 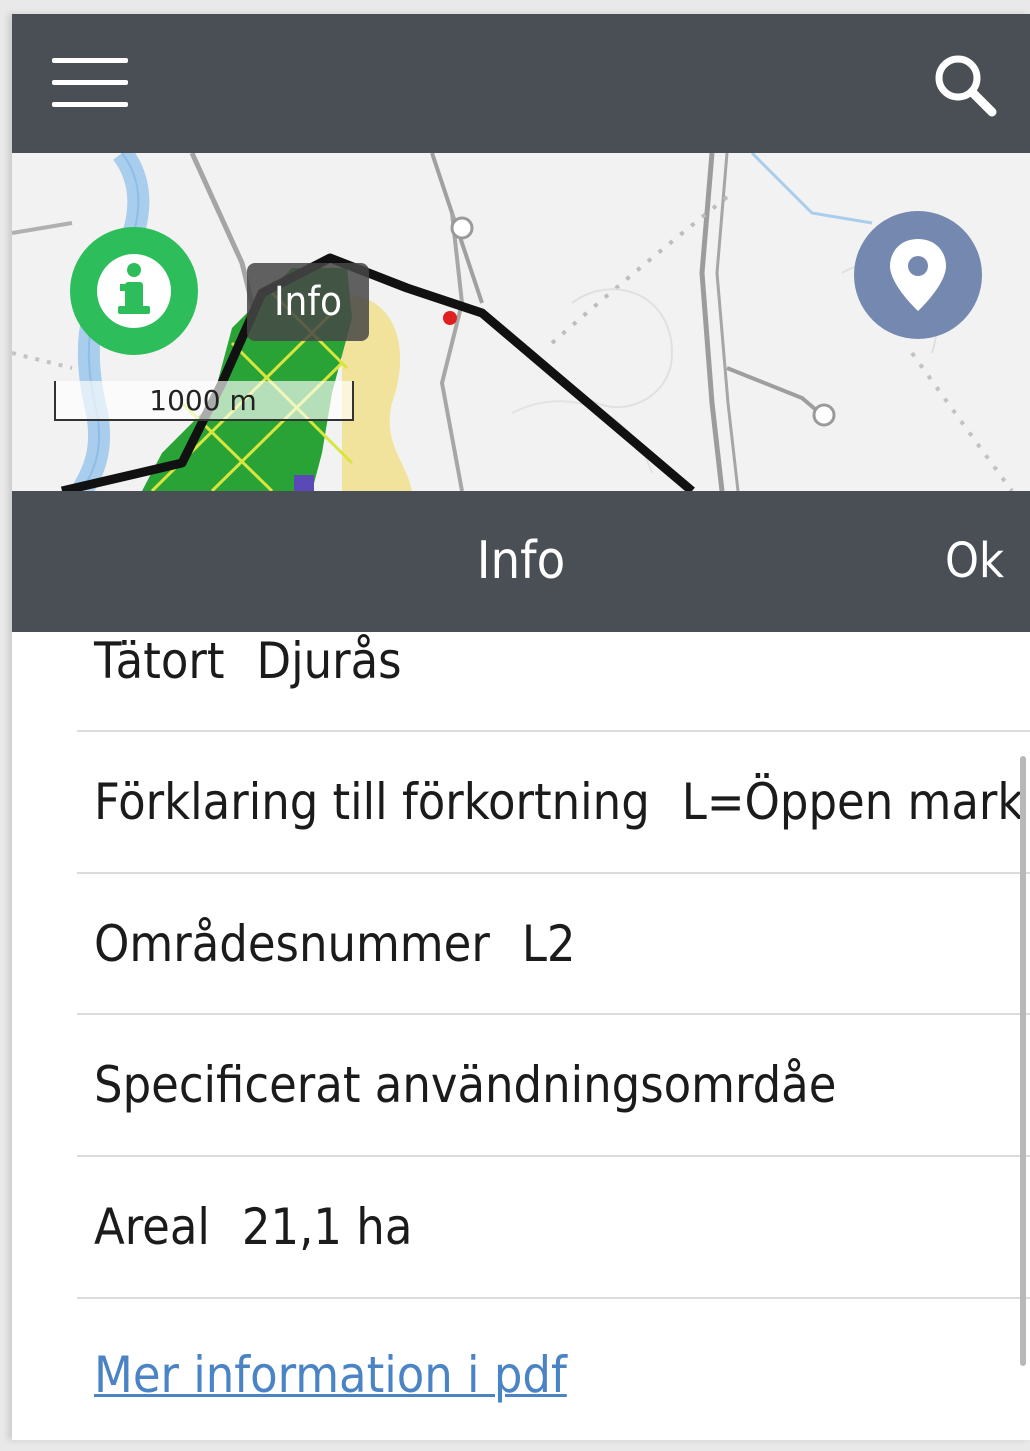 What do you see at coordinates (974, 561) in the screenshot?
I see `ok-button: Ok` at bounding box center [974, 561].